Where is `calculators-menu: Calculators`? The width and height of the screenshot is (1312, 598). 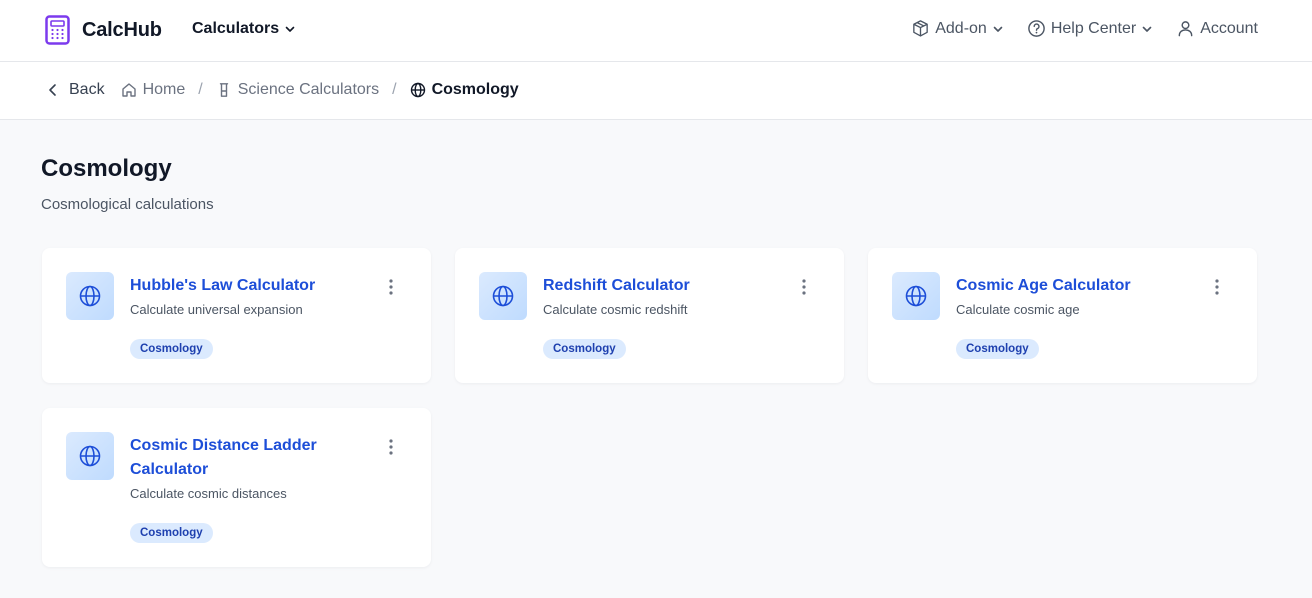
calculators-menu: Calculators is located at coordinates (244, 29).